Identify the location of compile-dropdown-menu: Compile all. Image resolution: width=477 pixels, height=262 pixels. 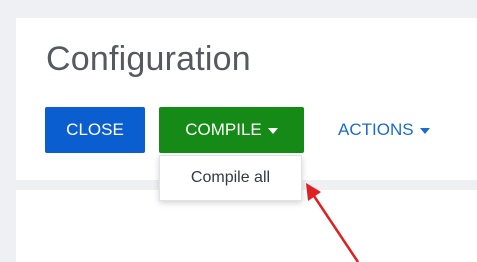
(230, 178).